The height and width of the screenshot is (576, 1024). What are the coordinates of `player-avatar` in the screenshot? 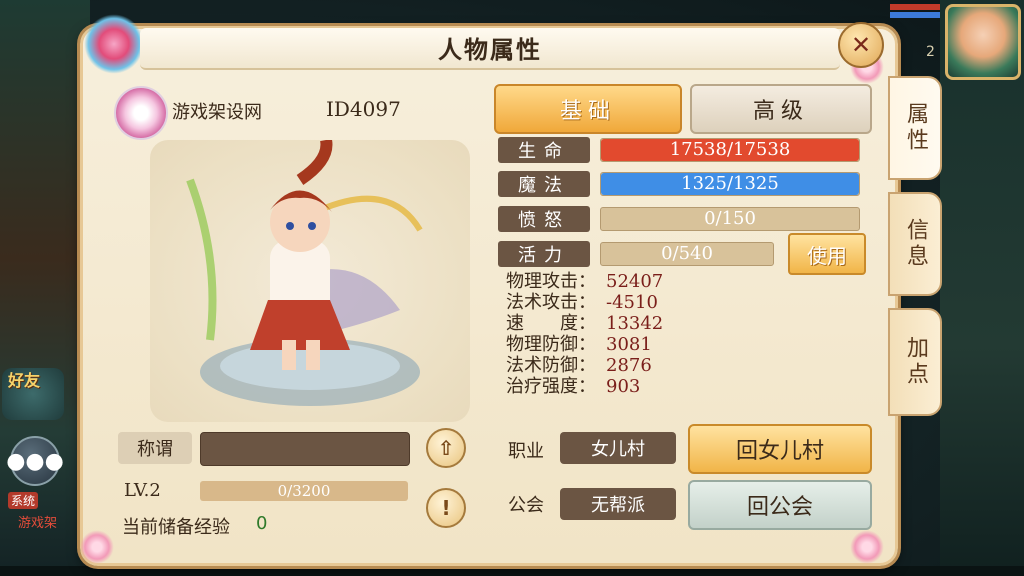 It's located at (141, 113).